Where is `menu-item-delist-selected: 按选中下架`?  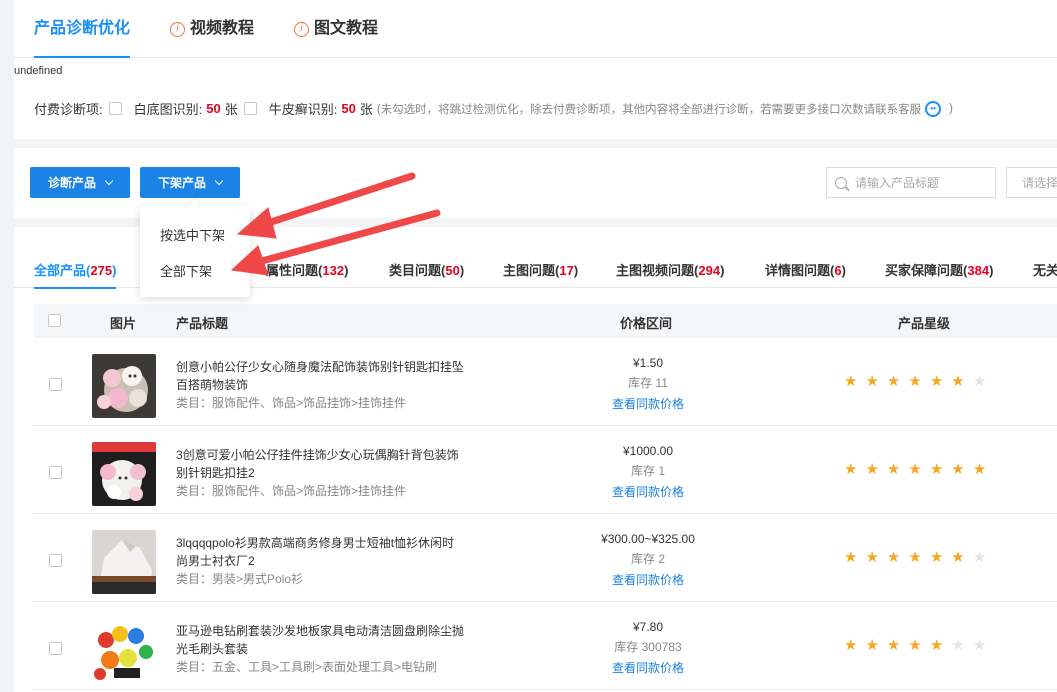 menu-item-delist-selected: 按选中下架 is located at coordinates (192, 234).